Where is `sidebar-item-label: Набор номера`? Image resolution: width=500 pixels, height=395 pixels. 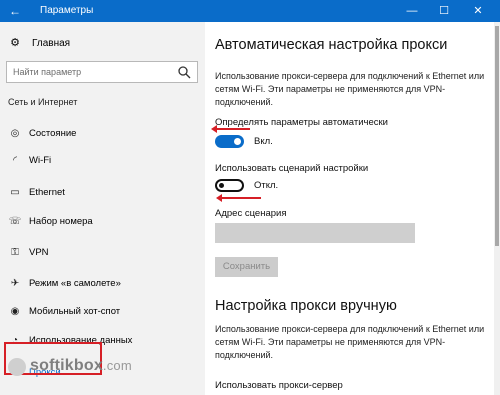 sidebar-item-label: Набор номера is located at coordinates (61, 221).